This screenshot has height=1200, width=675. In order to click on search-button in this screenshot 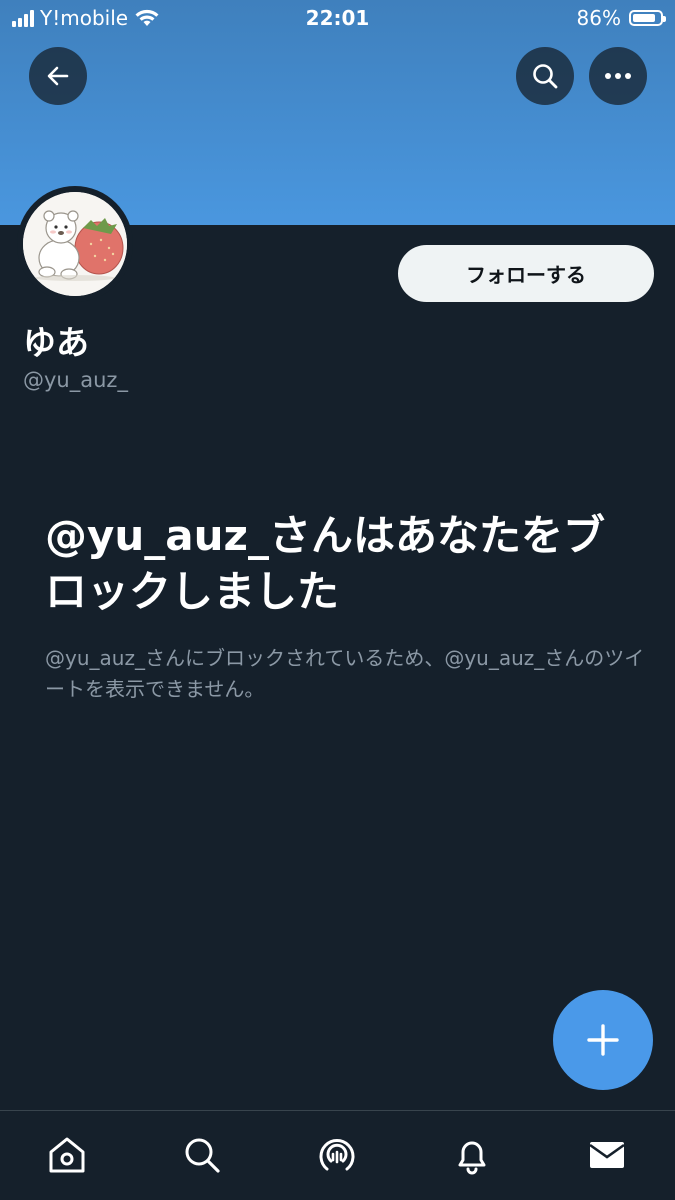, I will do `click(545, 76)`.